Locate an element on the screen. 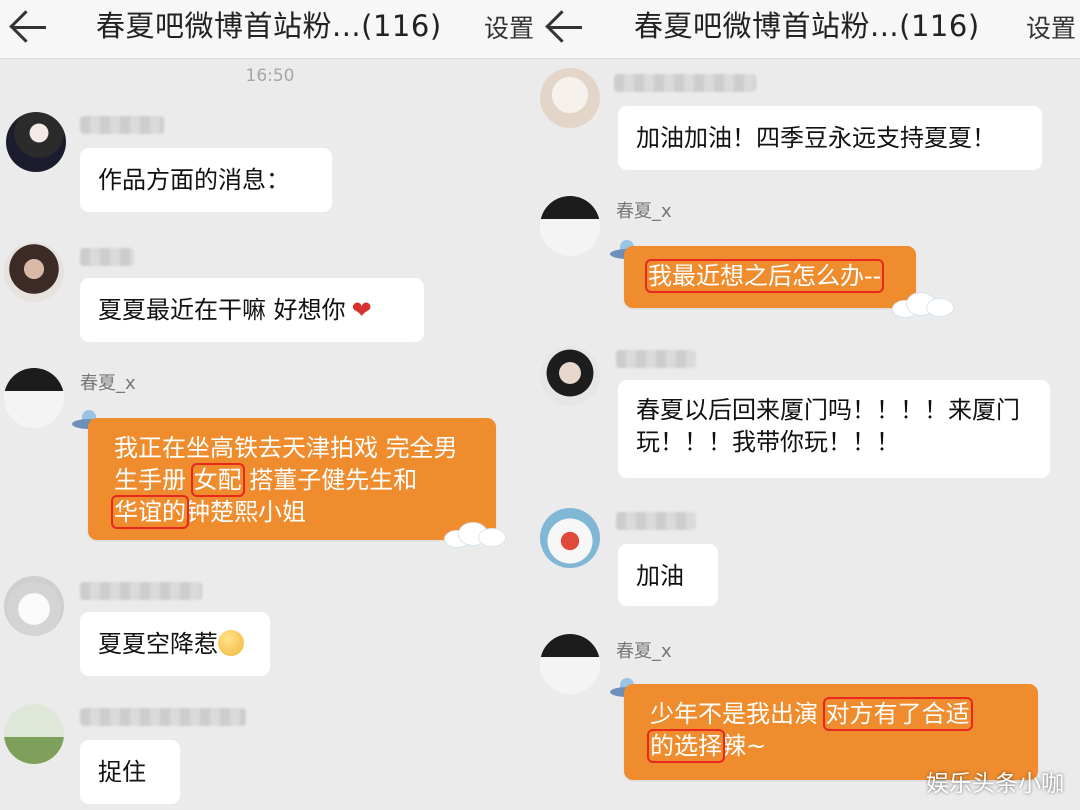  highlight-box: 我最近想之后怎么办-- is located at coordinates (764, 276).